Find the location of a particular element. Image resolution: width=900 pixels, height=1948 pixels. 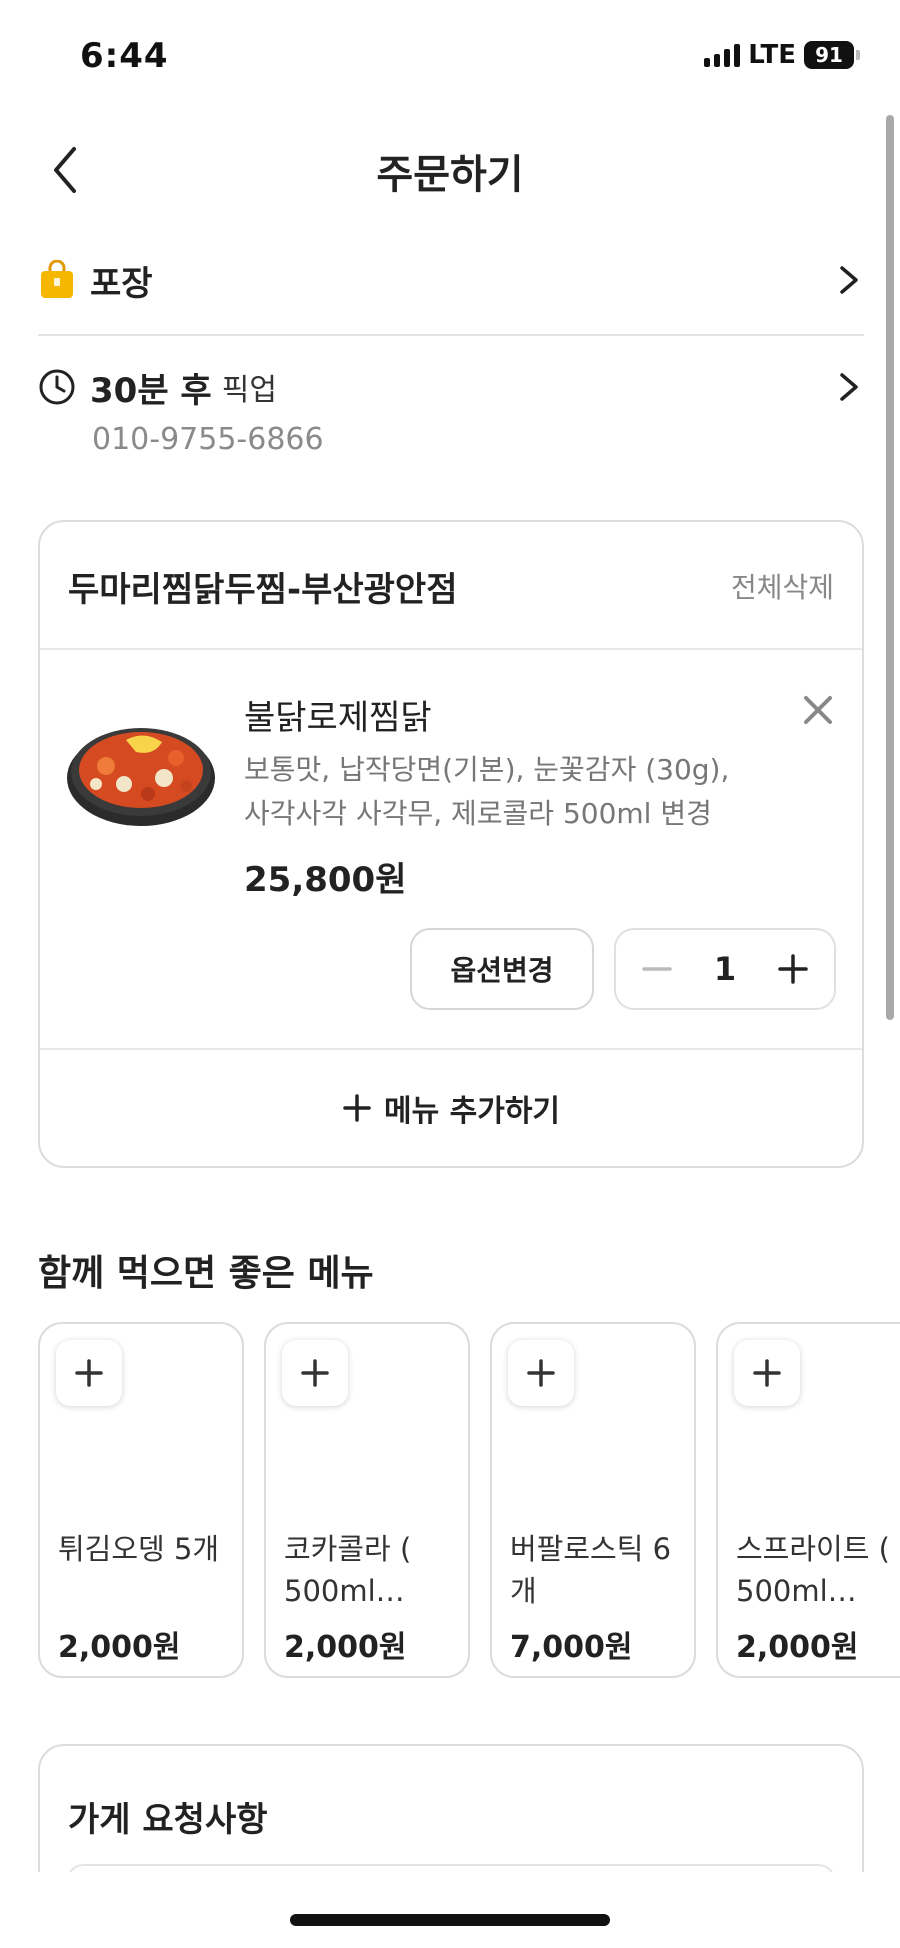

quantity-value: 1 is located at coordinates (725, 969).